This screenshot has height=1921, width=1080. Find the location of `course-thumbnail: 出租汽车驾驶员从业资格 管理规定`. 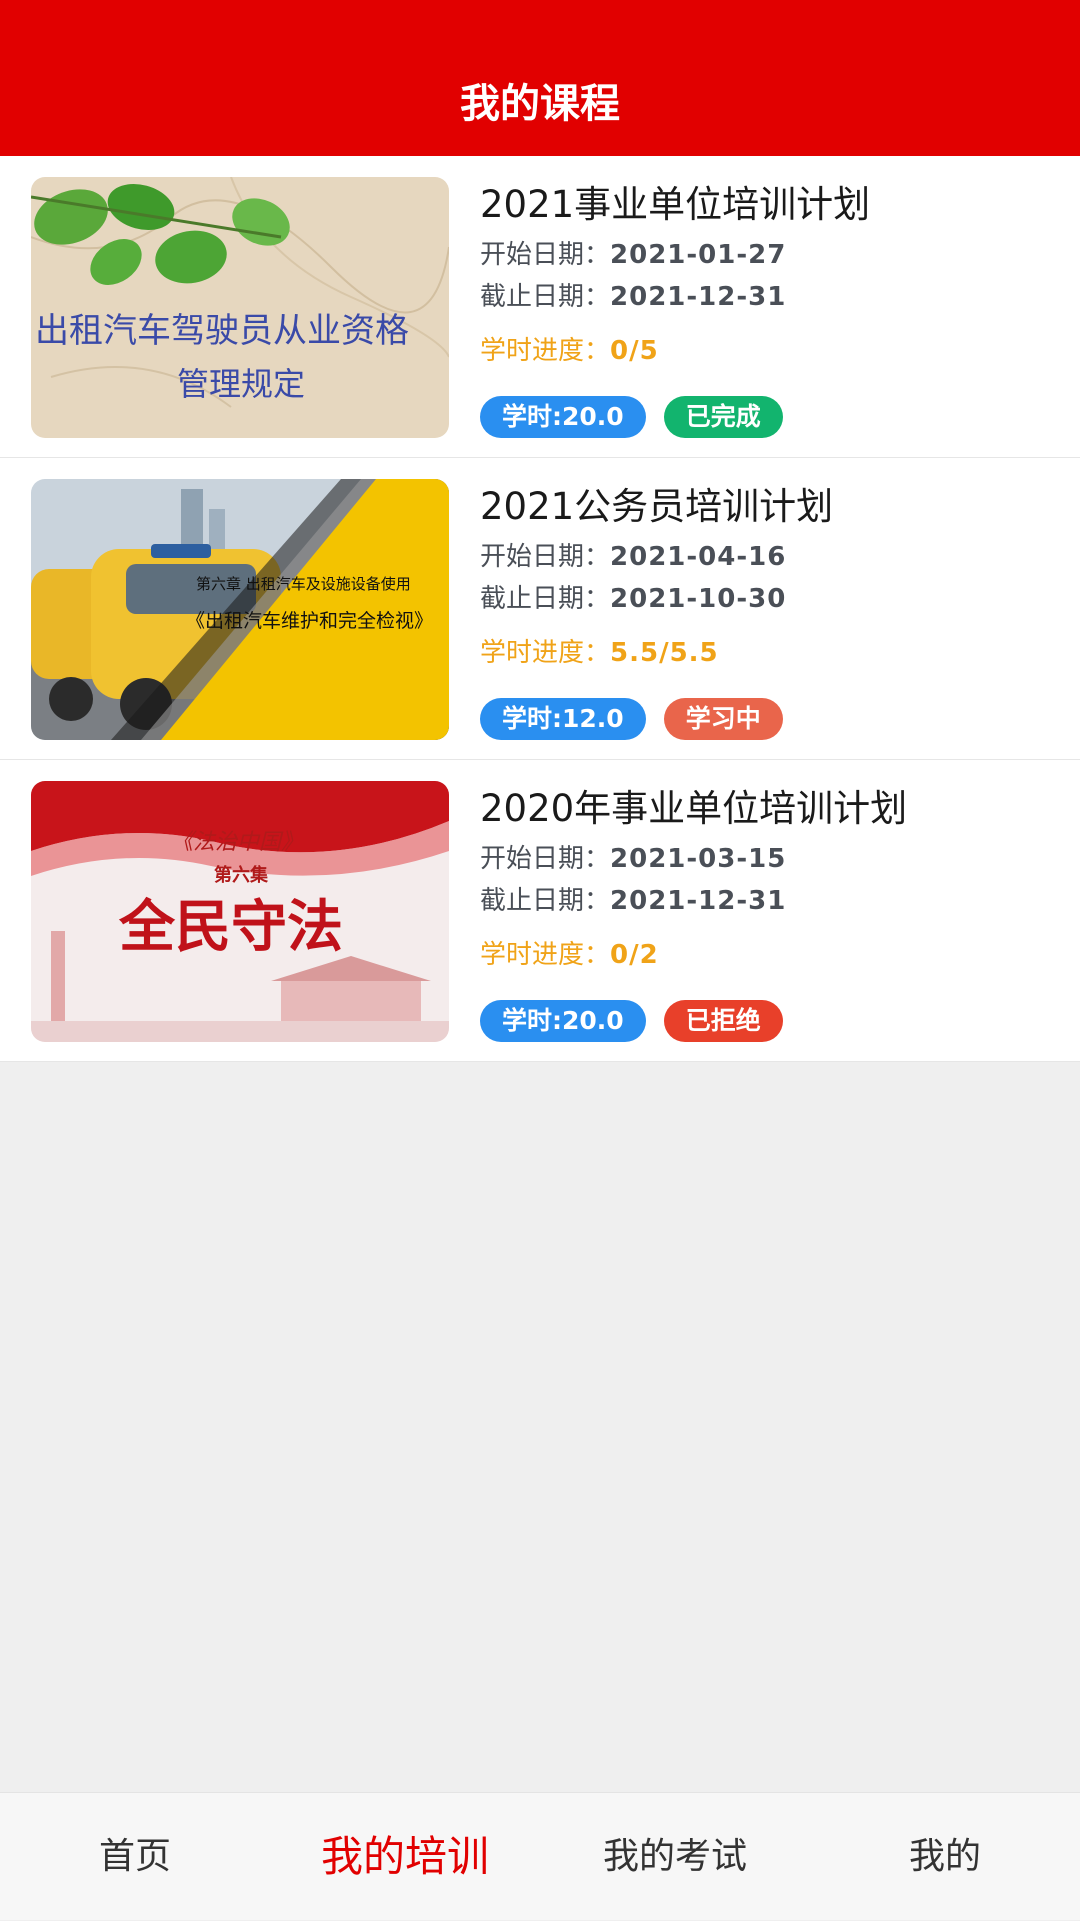

course-thumbnail: 出租汽车驾驶员从业资格 管理规定 is located at coordinates (240, 307).